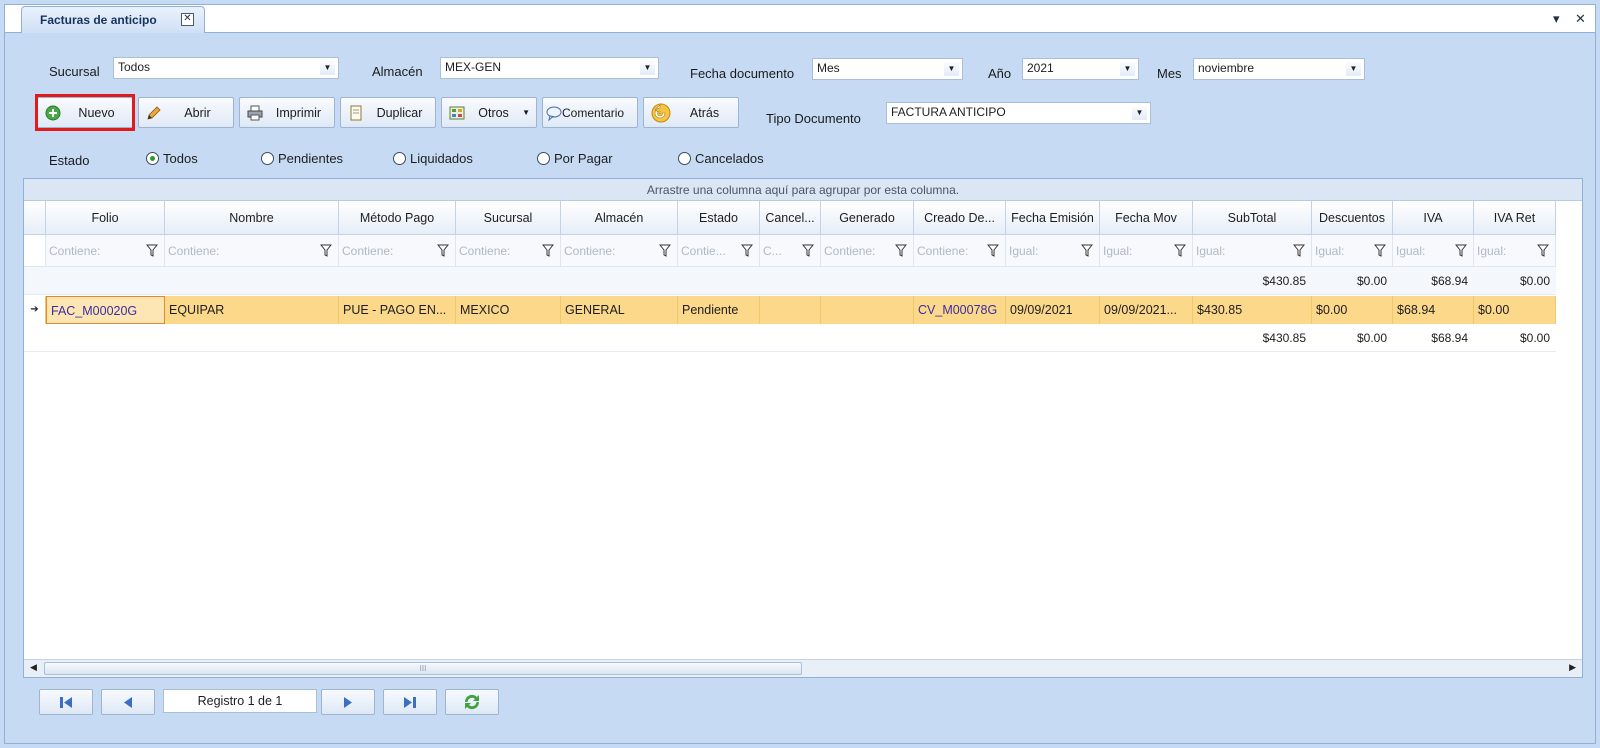  What do you see at coordinates (803, 668) in the screenshot?
I see `horizontal-scrollbar: ◀ III ▶` at bounding box center [803, 668].